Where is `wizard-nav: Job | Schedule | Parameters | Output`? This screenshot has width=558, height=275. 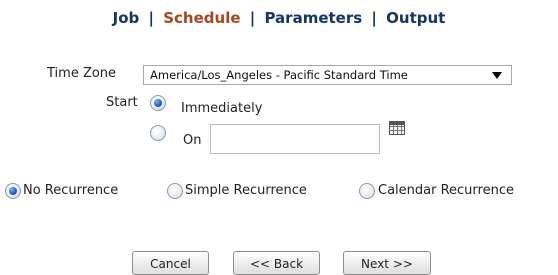 wizard-nav: Job | Schedule | Parameters | Output is located at coordinates (279, 18).